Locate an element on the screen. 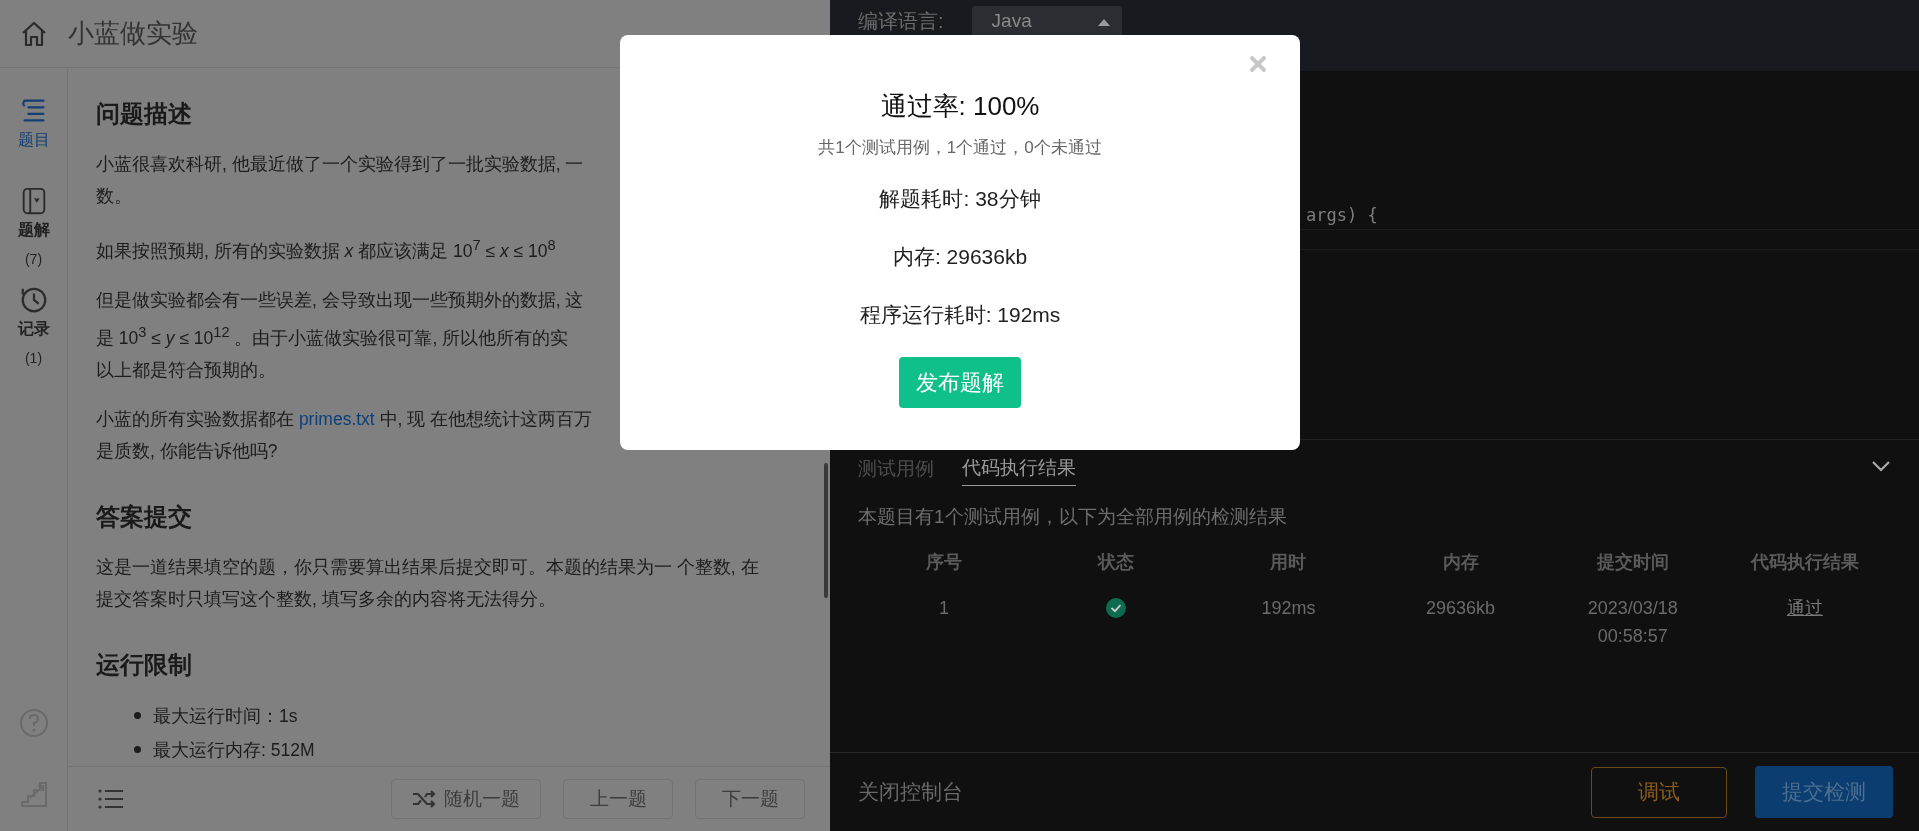 The width and height of the screenshot is (1919, 831). test-summary: 共1个测试用例，1个通过，0个未通过 is located at coordinates (960, 148).